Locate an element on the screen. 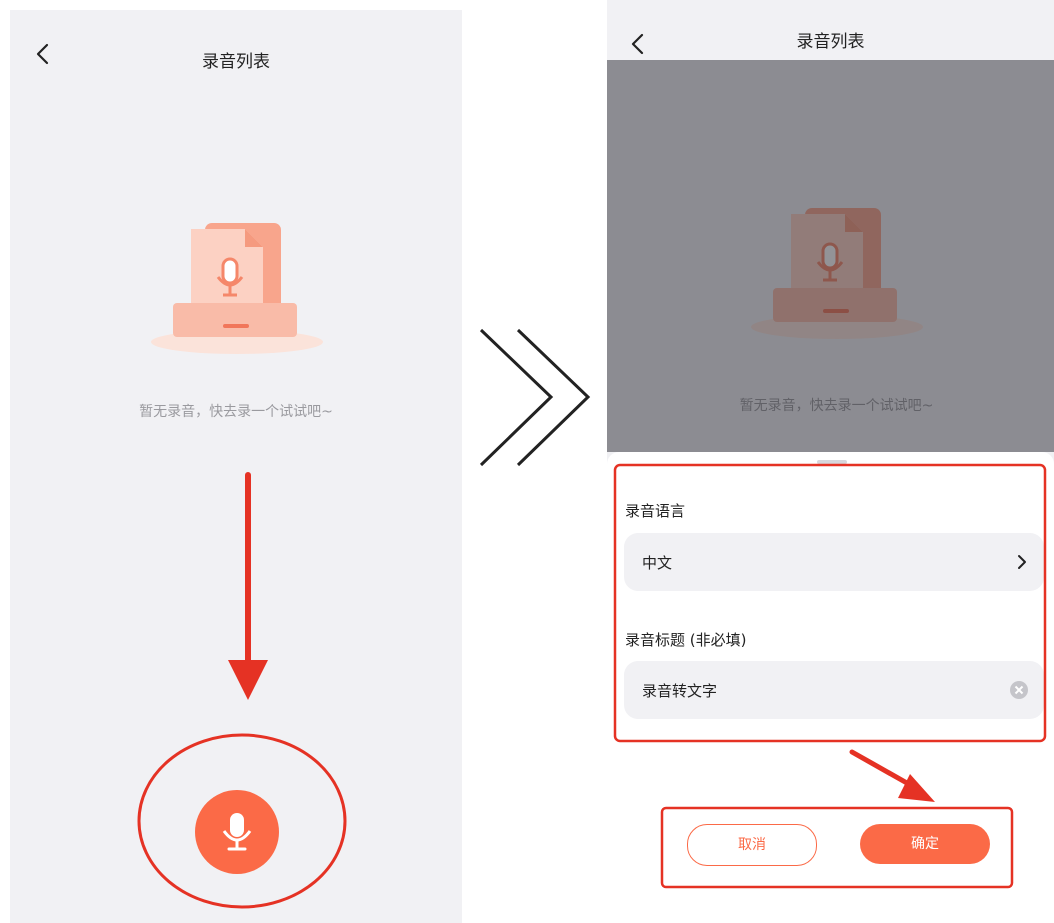  empty-state-text: 暂无录音，快去录一个试试吧~ is located at coordinates (236, 412).